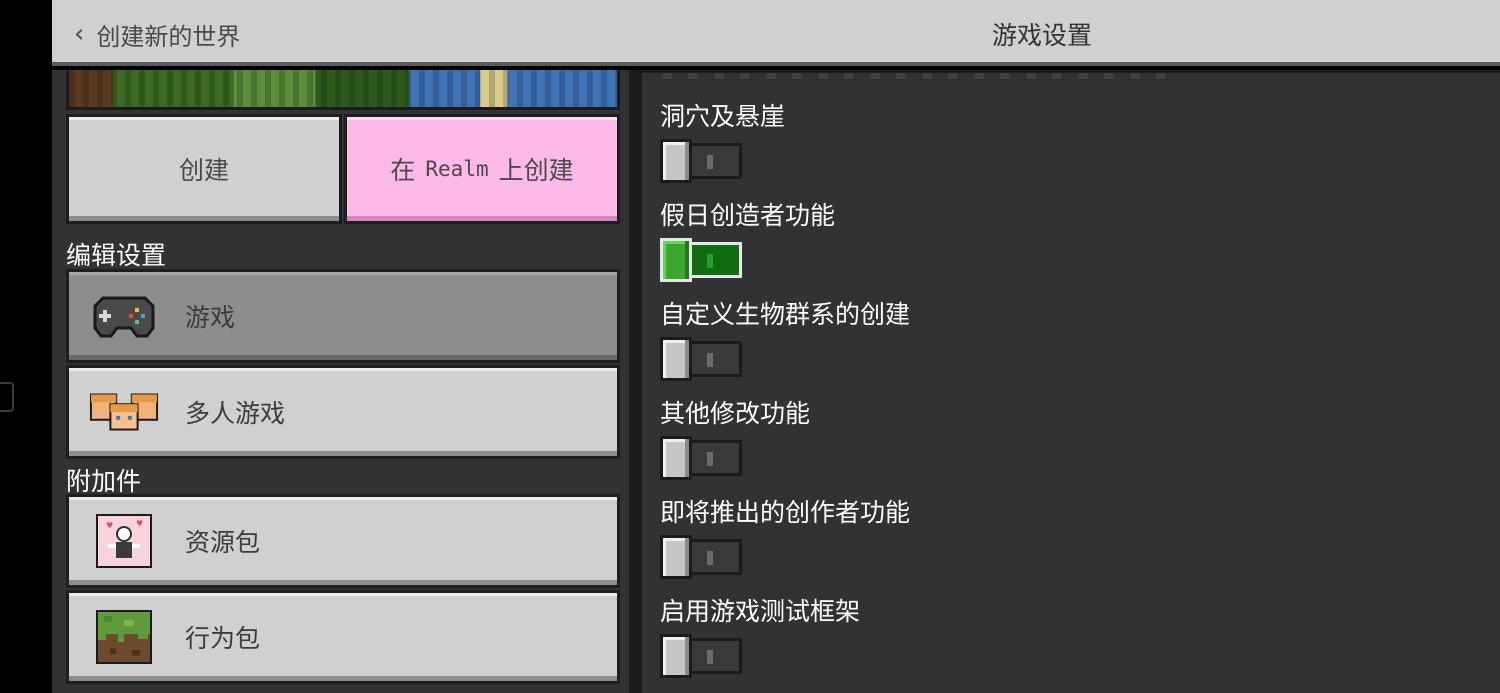 The width and height of the screenshot is (1500, 693). Describe the element at coordinates (210, 317) in the screenshot. I see `nav-item-label: 游戏` at that location.